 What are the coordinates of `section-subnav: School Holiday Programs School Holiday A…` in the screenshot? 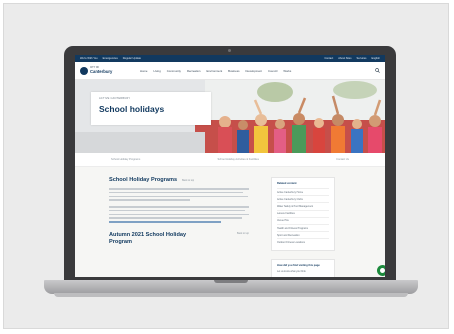 It's located at (230, 160).